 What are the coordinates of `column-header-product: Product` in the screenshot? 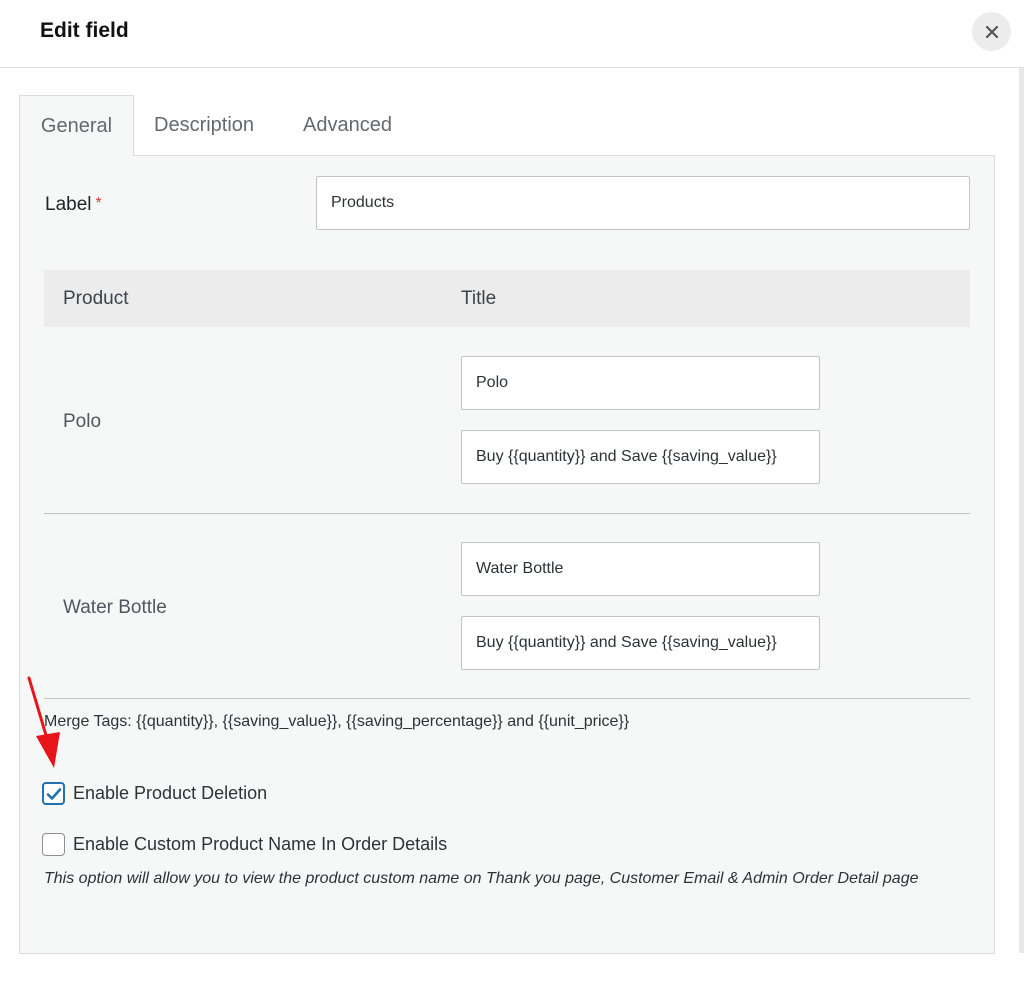 It's located at (96, 298).